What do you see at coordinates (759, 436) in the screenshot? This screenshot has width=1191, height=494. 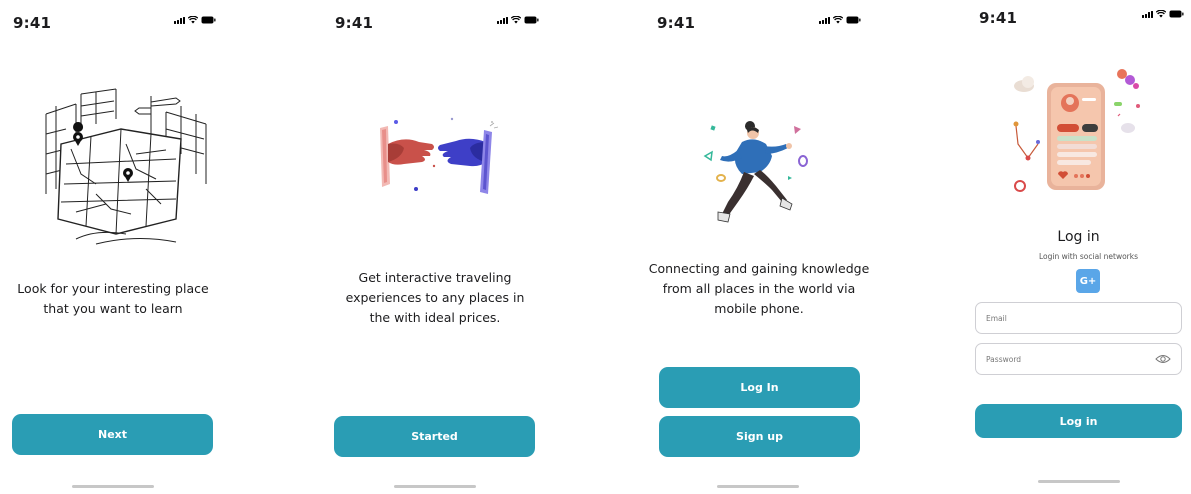 I see `sign-up-button: Sign up` at bounding box center [759, 436].